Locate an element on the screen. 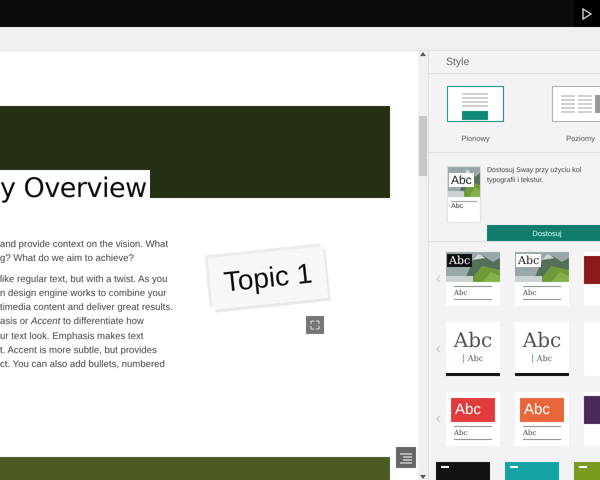 This screenshot has height=480, width=600. play-button is located at coordinates (587, 13).